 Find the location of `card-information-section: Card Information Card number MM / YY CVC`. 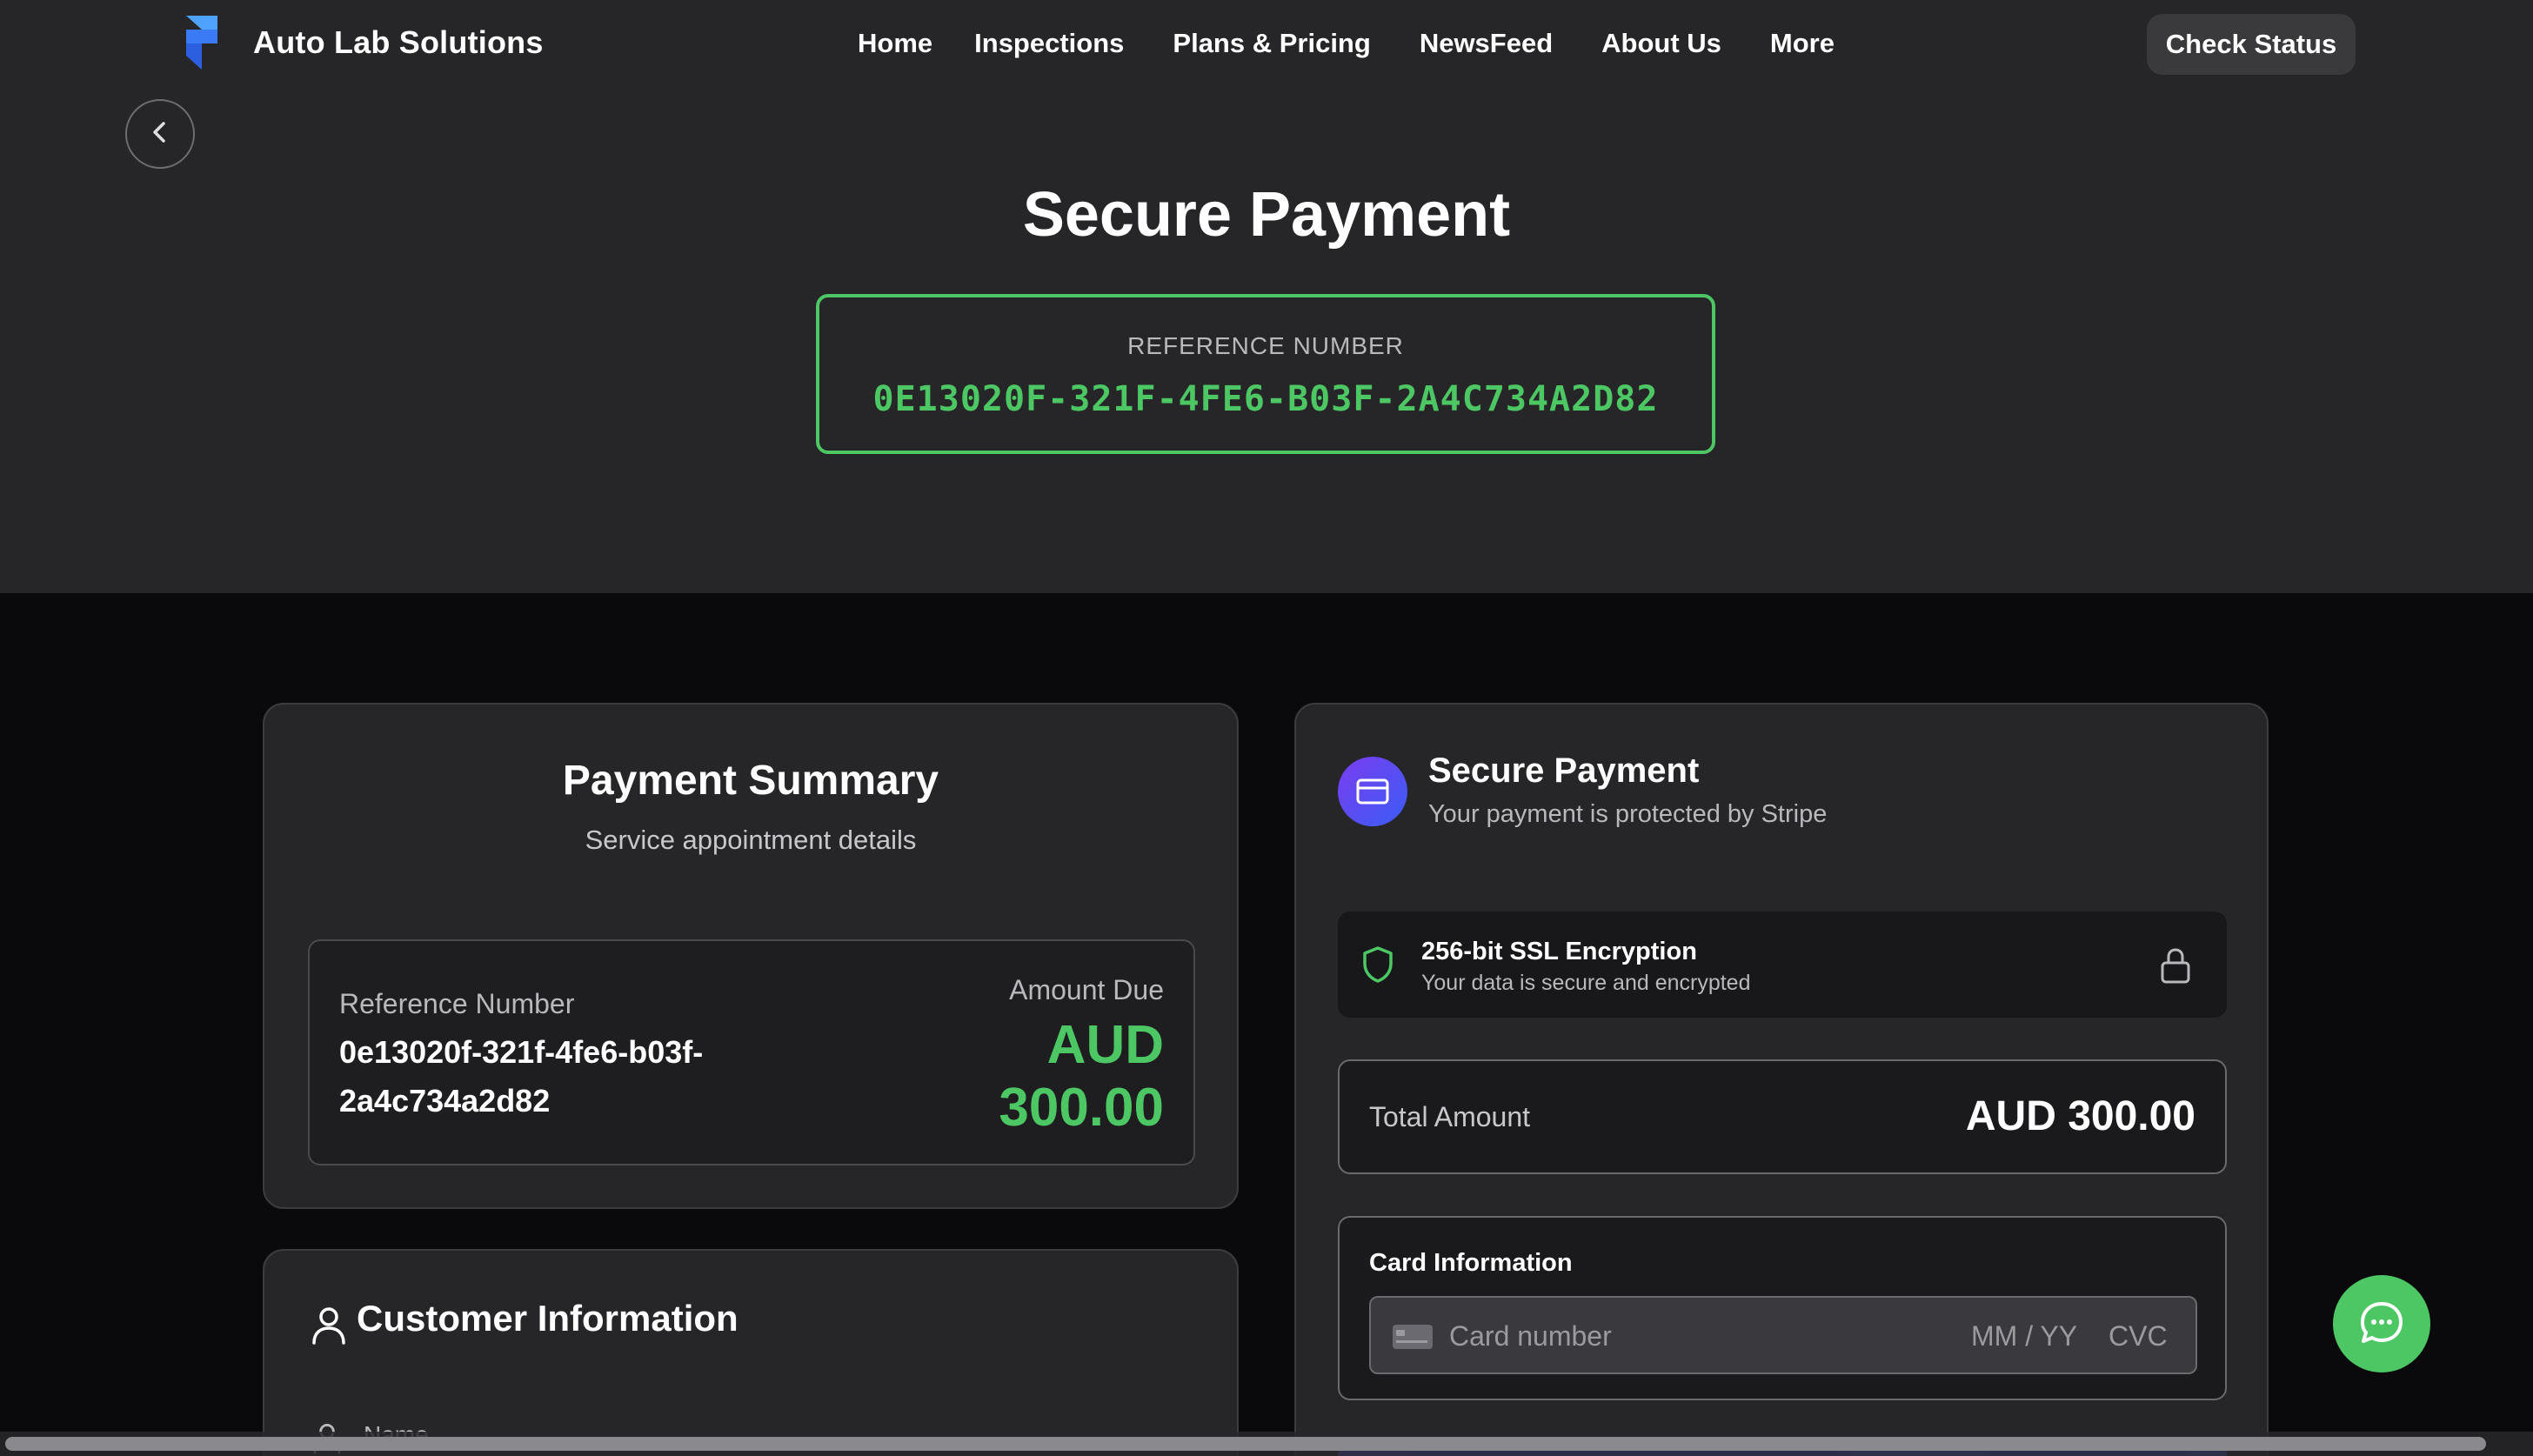

card-information-section: Card Information Card number MM / YY CVC is located at coordinates (1782, 1308).